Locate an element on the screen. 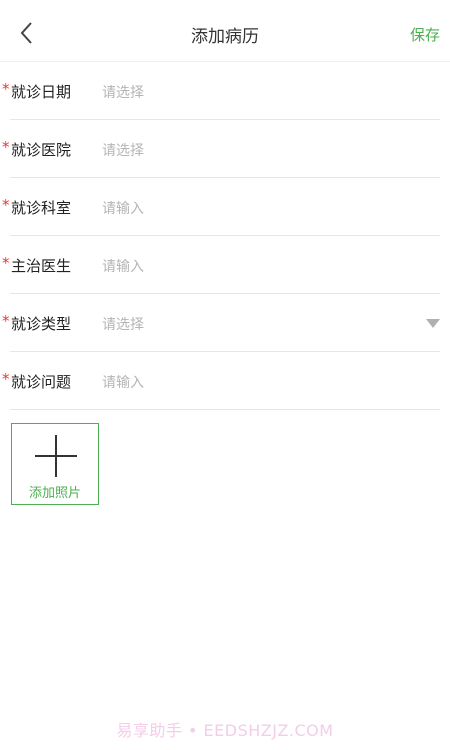 The image size is (450, 750). field-label: 就诊科室 is located at coordinates (41, 208).